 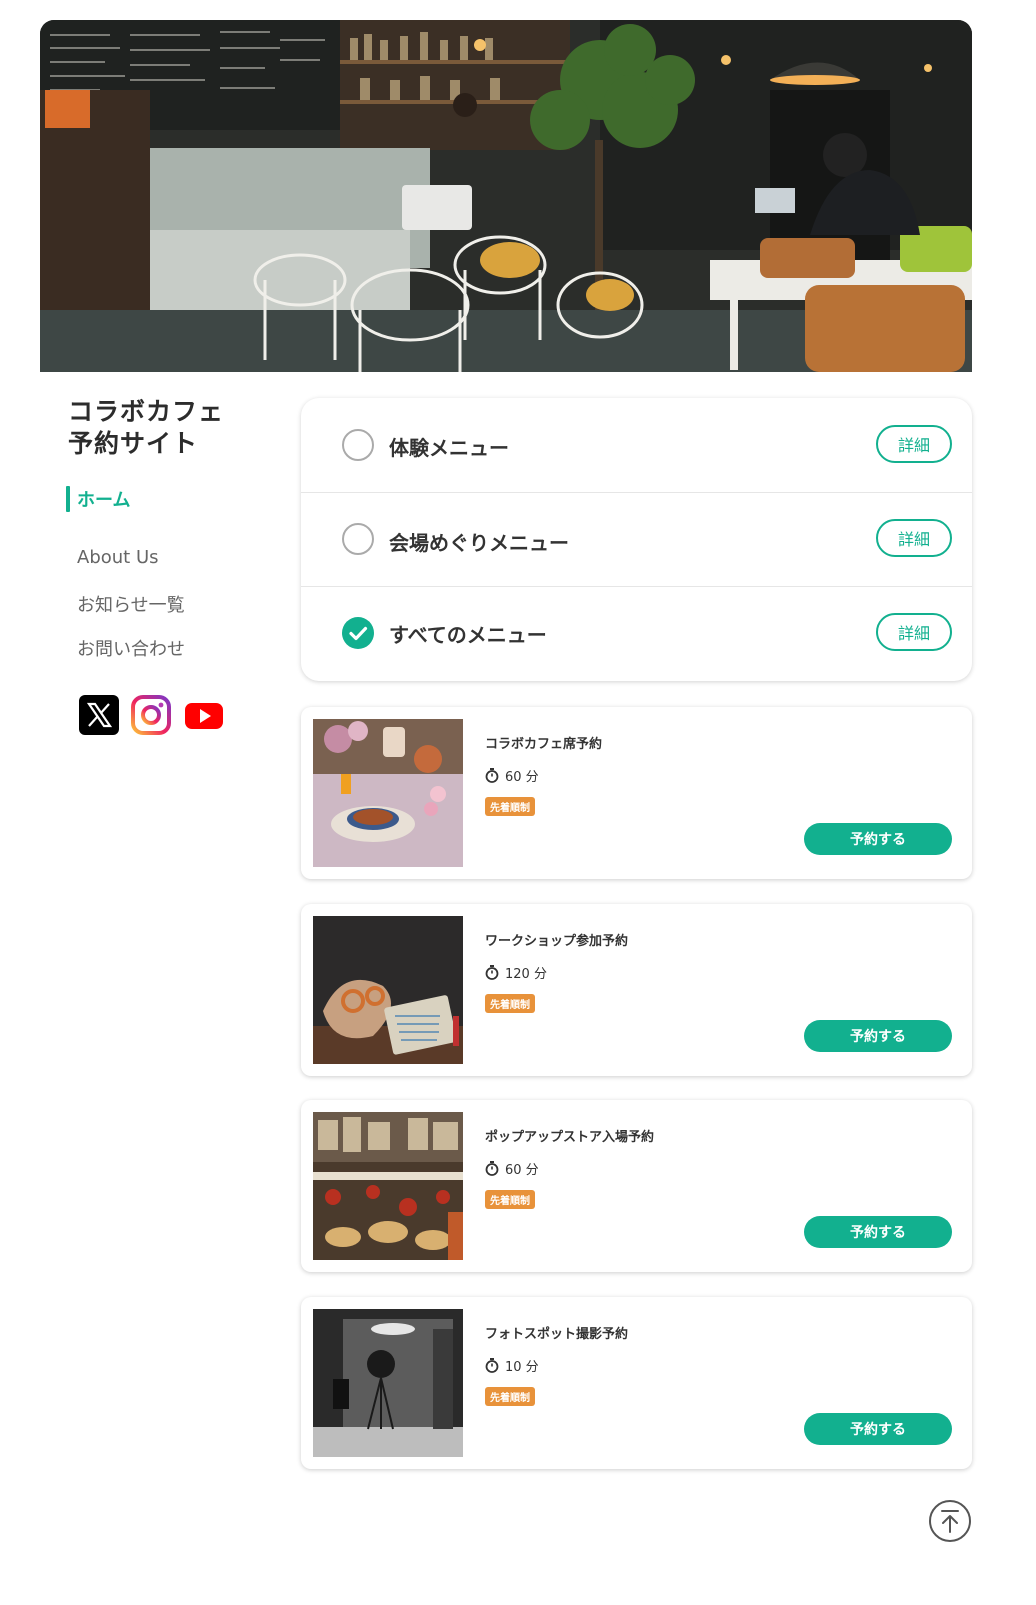 I want to click on menu-option-label: 会場めぐりメニュー, so click(x=479, y=543).